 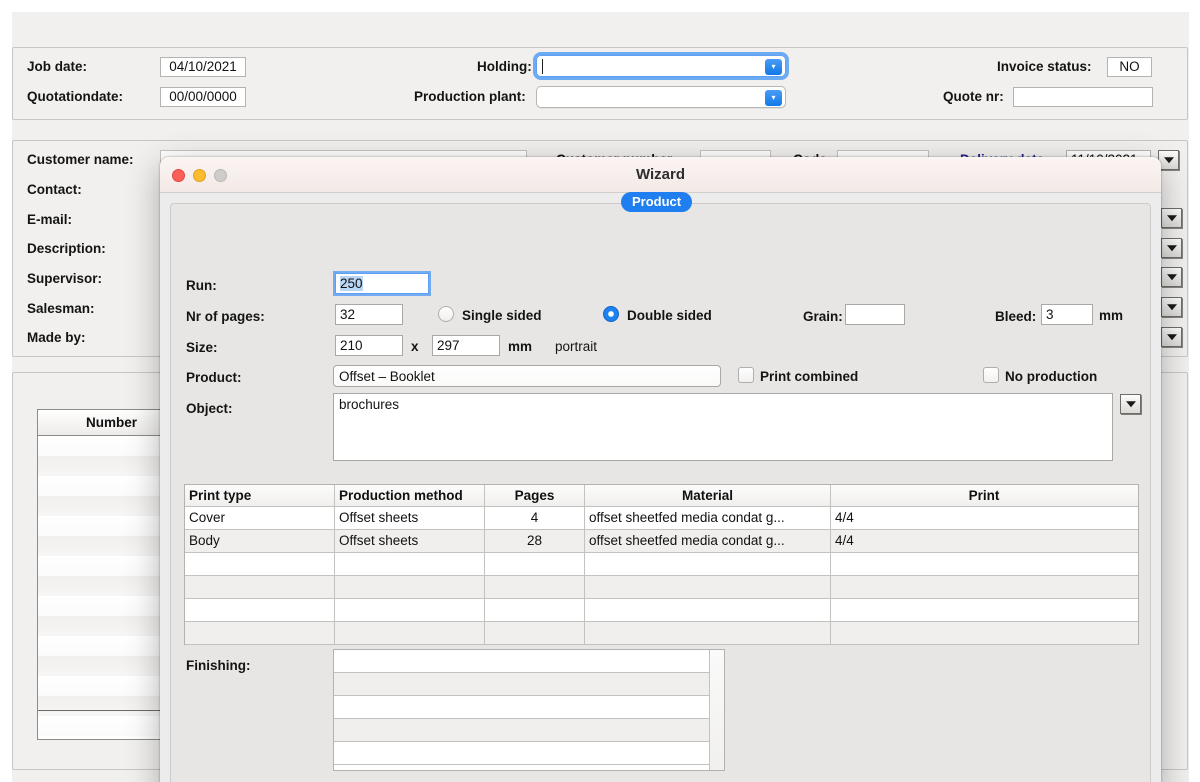 I want to click on description-label: Description:, so click(x=66, y=248).